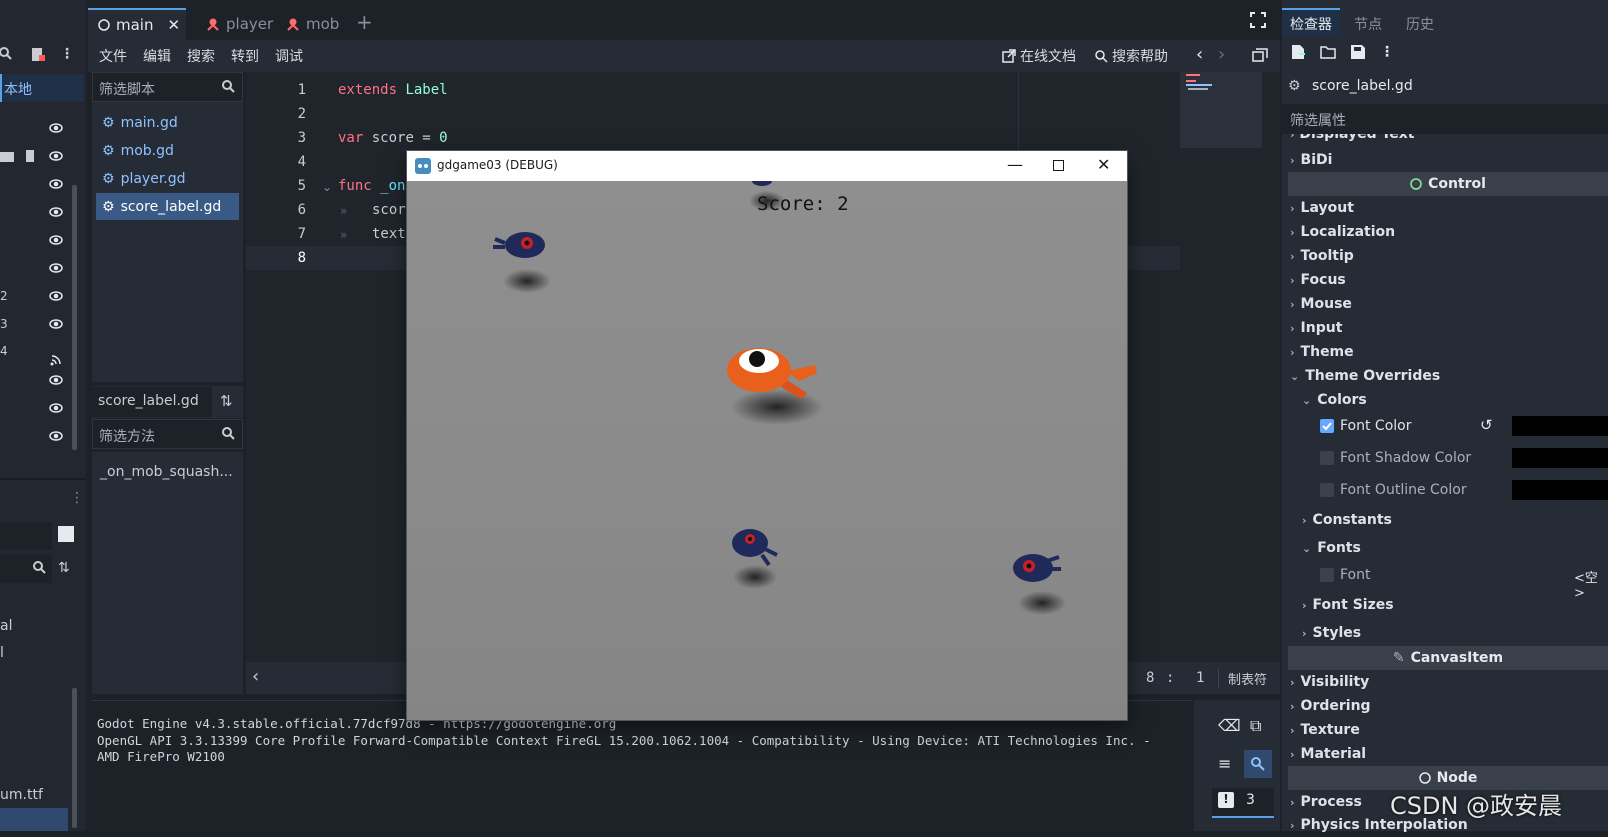 This screenshot has height=837, width=1608. What do you see at coordinates (38, 55) in the screenshot?
I see `script-attach-icon` at bounding box center [38, 55].